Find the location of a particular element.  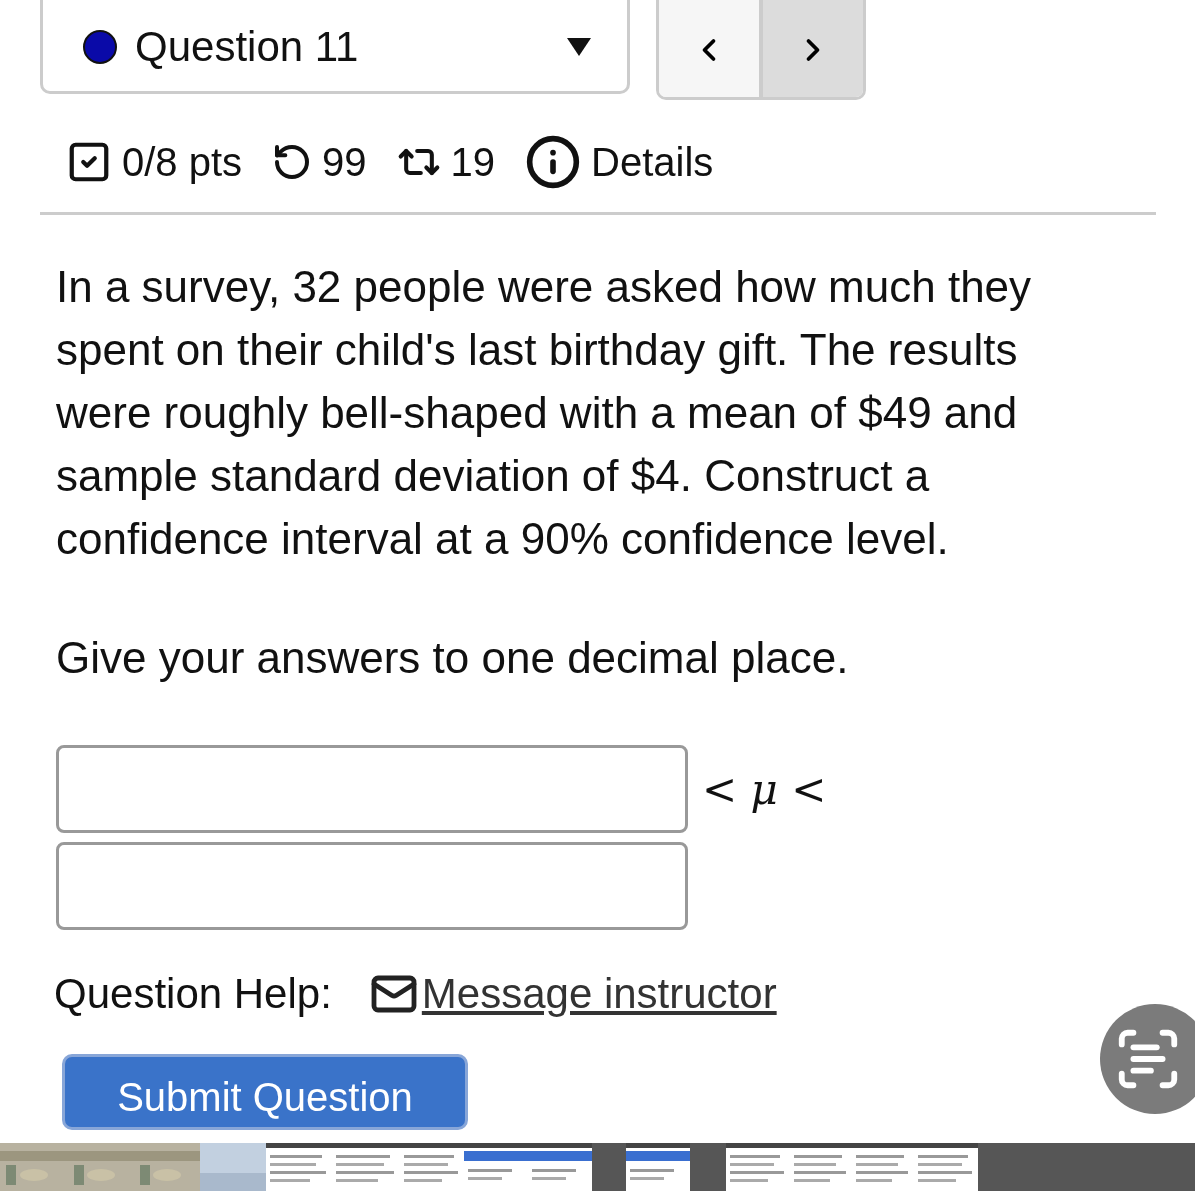

help-label: Question Help: is located at coordinates (193, 994).